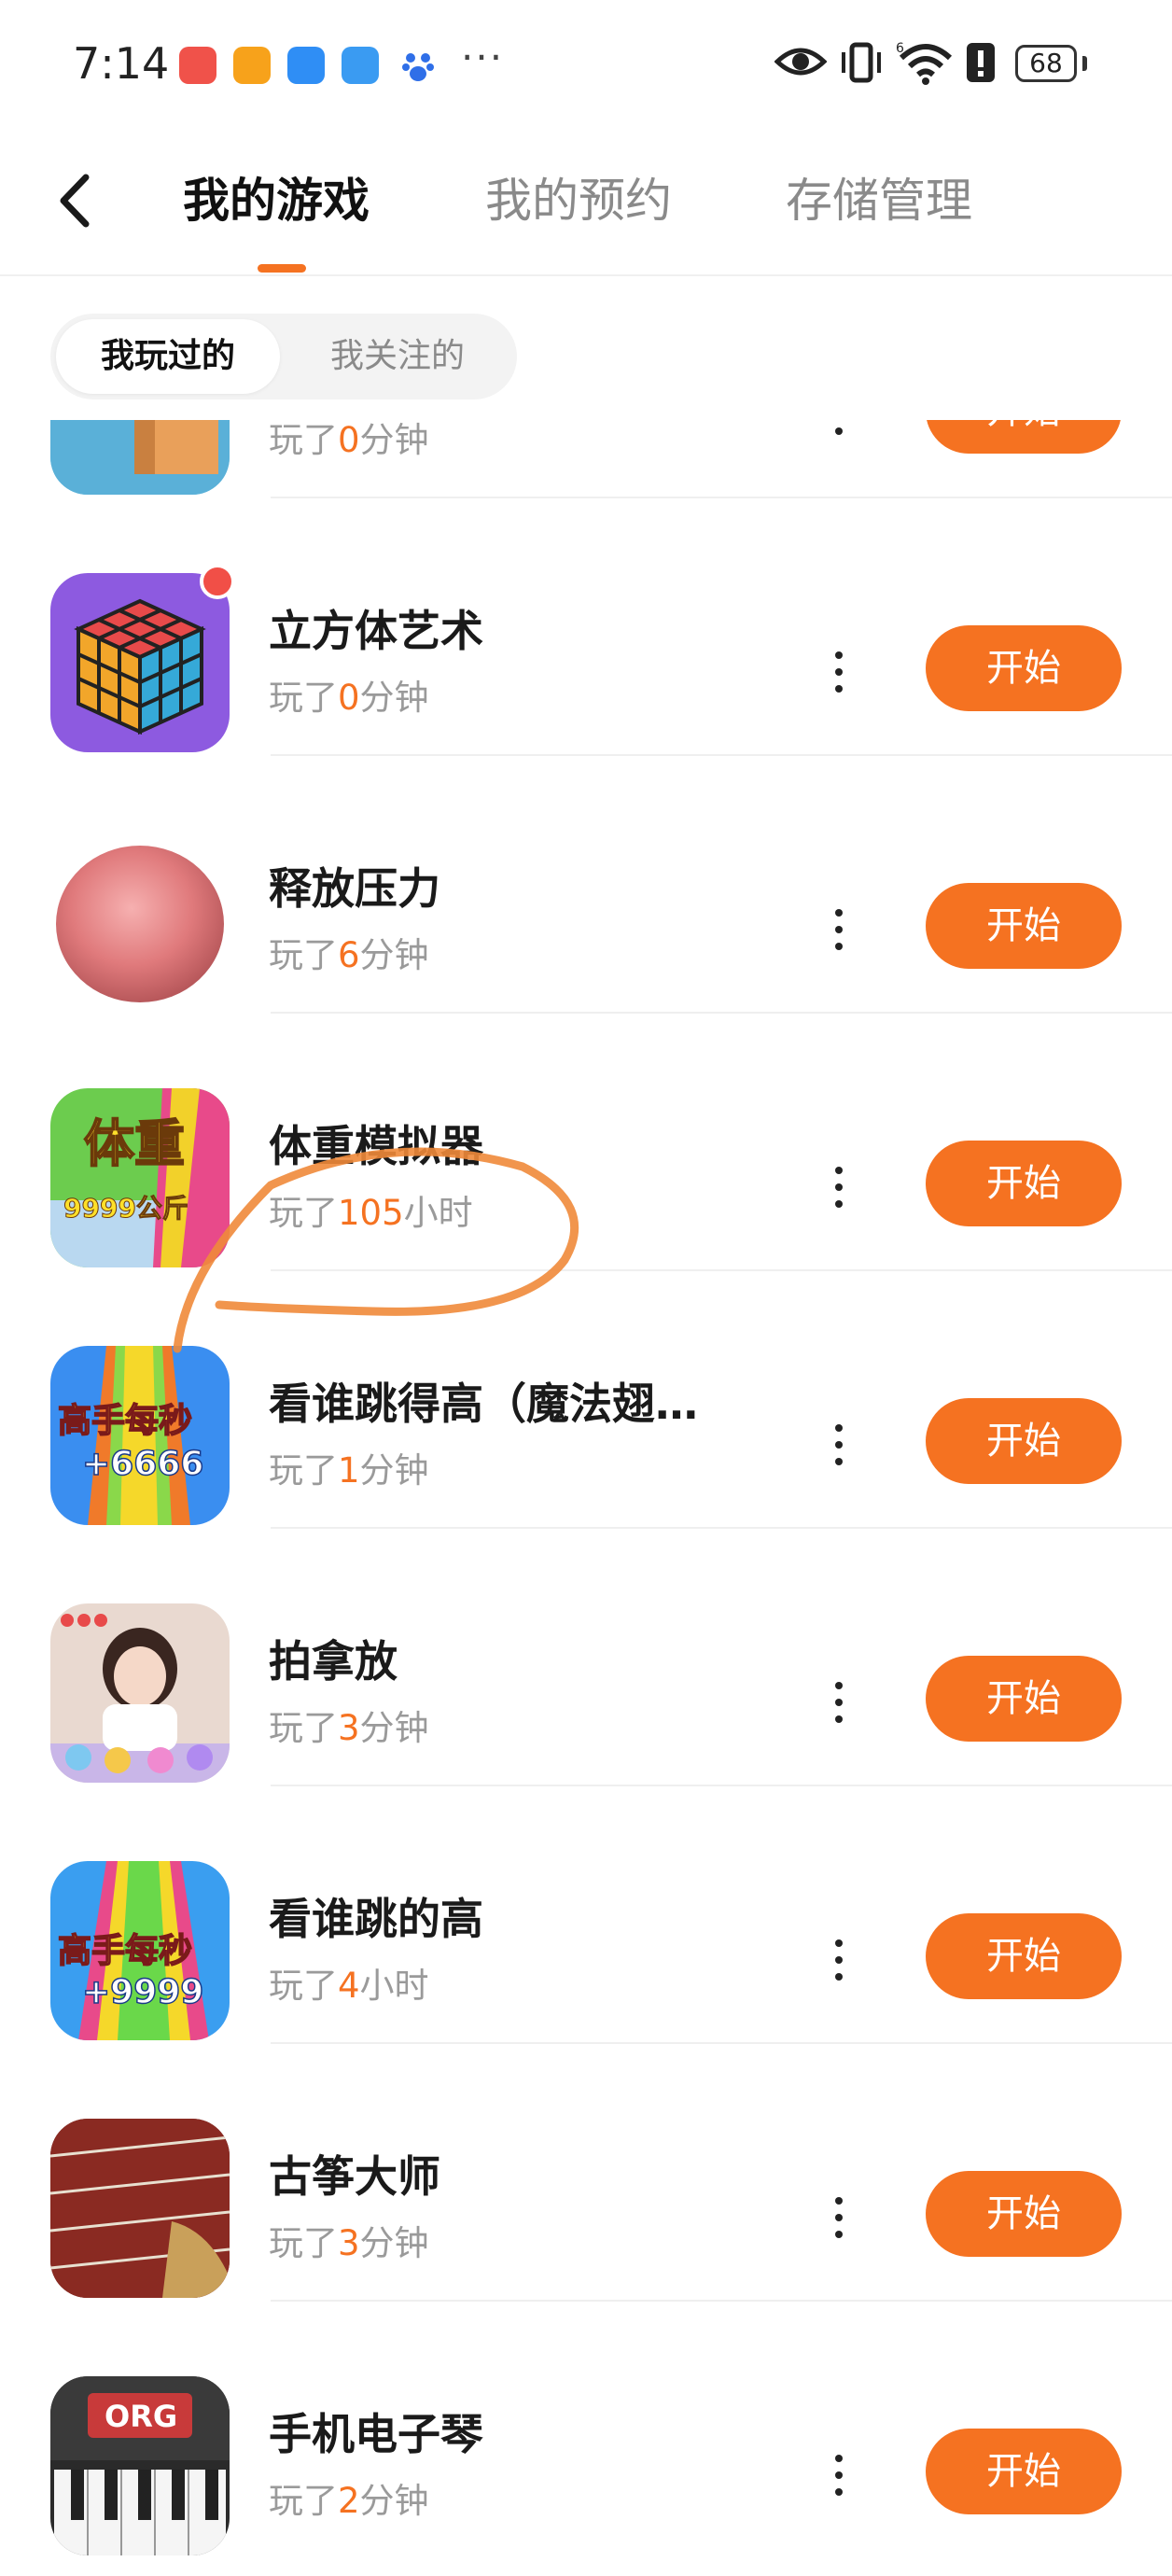 This screenshot has height=2576, width=1172. I want to click on stress-ball-game-icon, so click(140, 920).